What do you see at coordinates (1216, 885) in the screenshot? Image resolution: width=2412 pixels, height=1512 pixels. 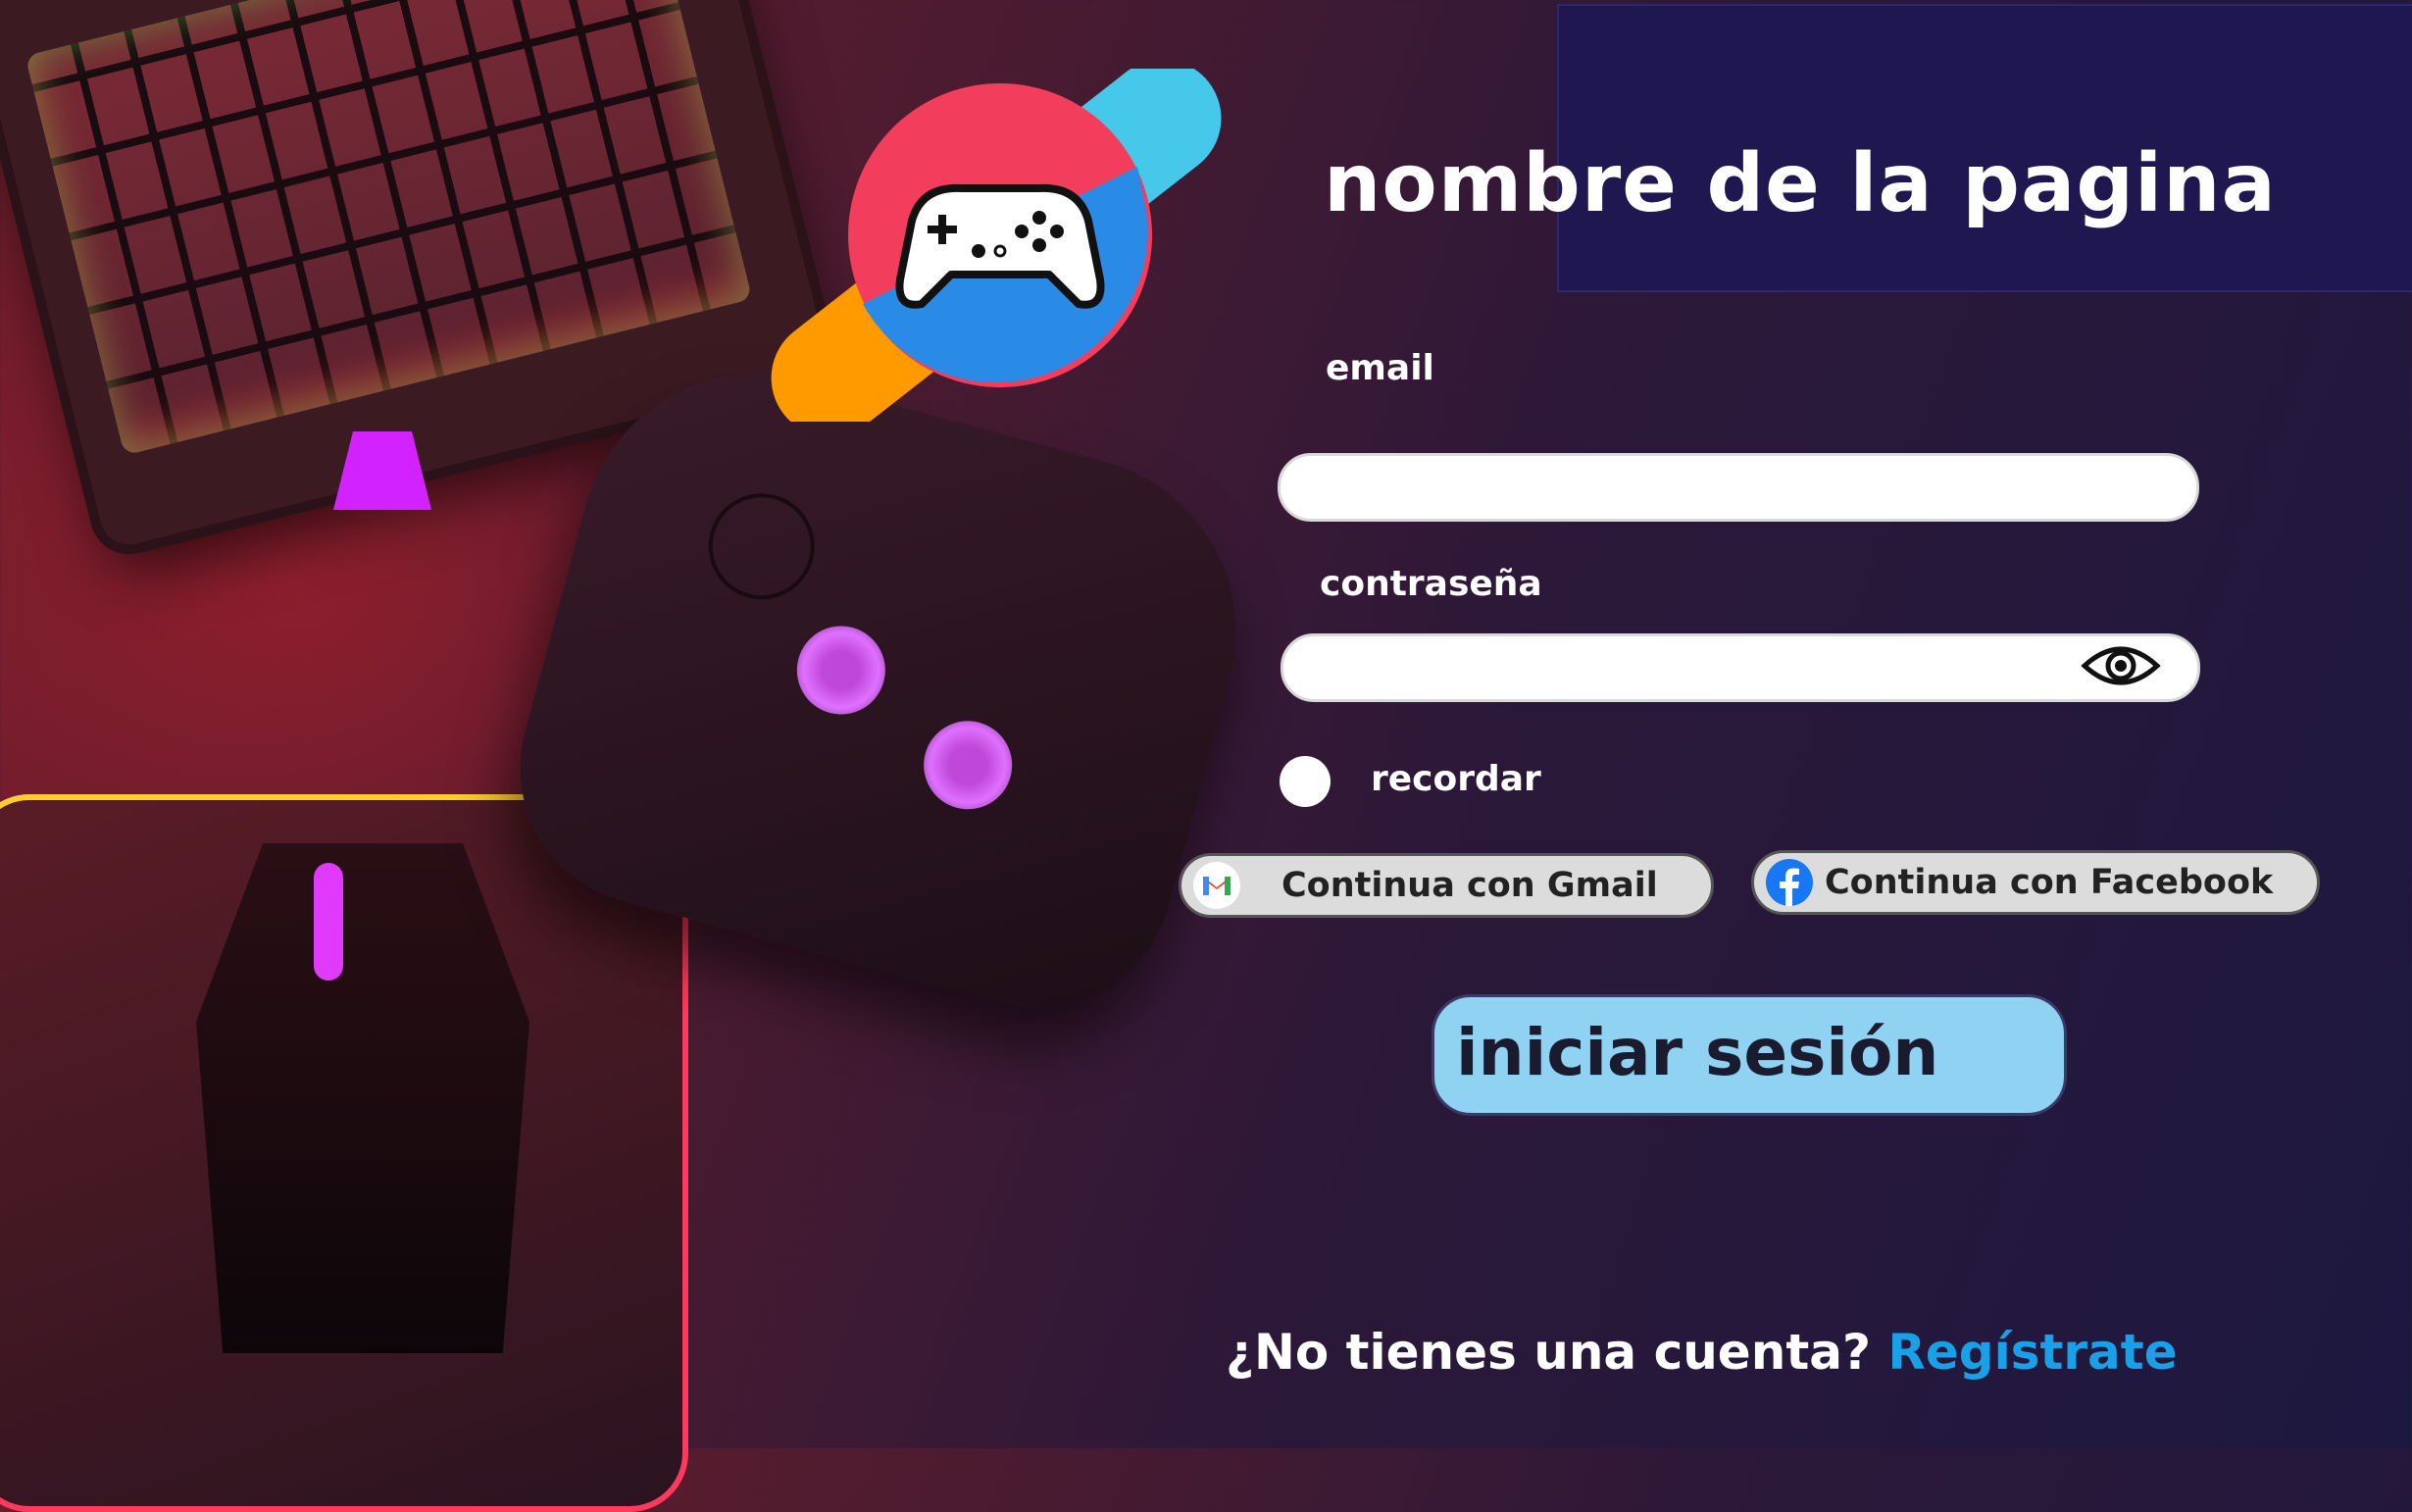 I see `gmail-icon` at bounding box center [1216, 885].